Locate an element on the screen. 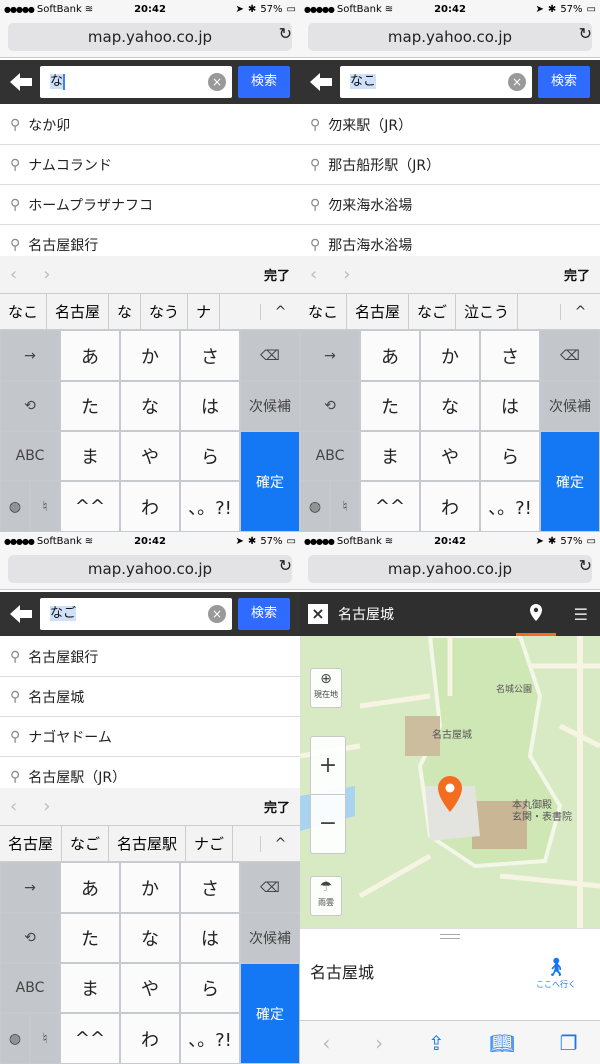 The height and width of the screenshot is (1064, 600). kana-key: や is located at coordinates (150, 456).